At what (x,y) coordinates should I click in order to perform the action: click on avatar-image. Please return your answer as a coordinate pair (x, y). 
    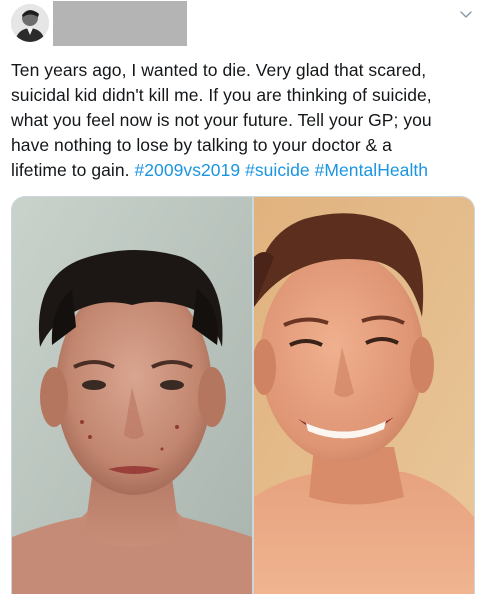
    Looking at the image, I should click on (30, 23).